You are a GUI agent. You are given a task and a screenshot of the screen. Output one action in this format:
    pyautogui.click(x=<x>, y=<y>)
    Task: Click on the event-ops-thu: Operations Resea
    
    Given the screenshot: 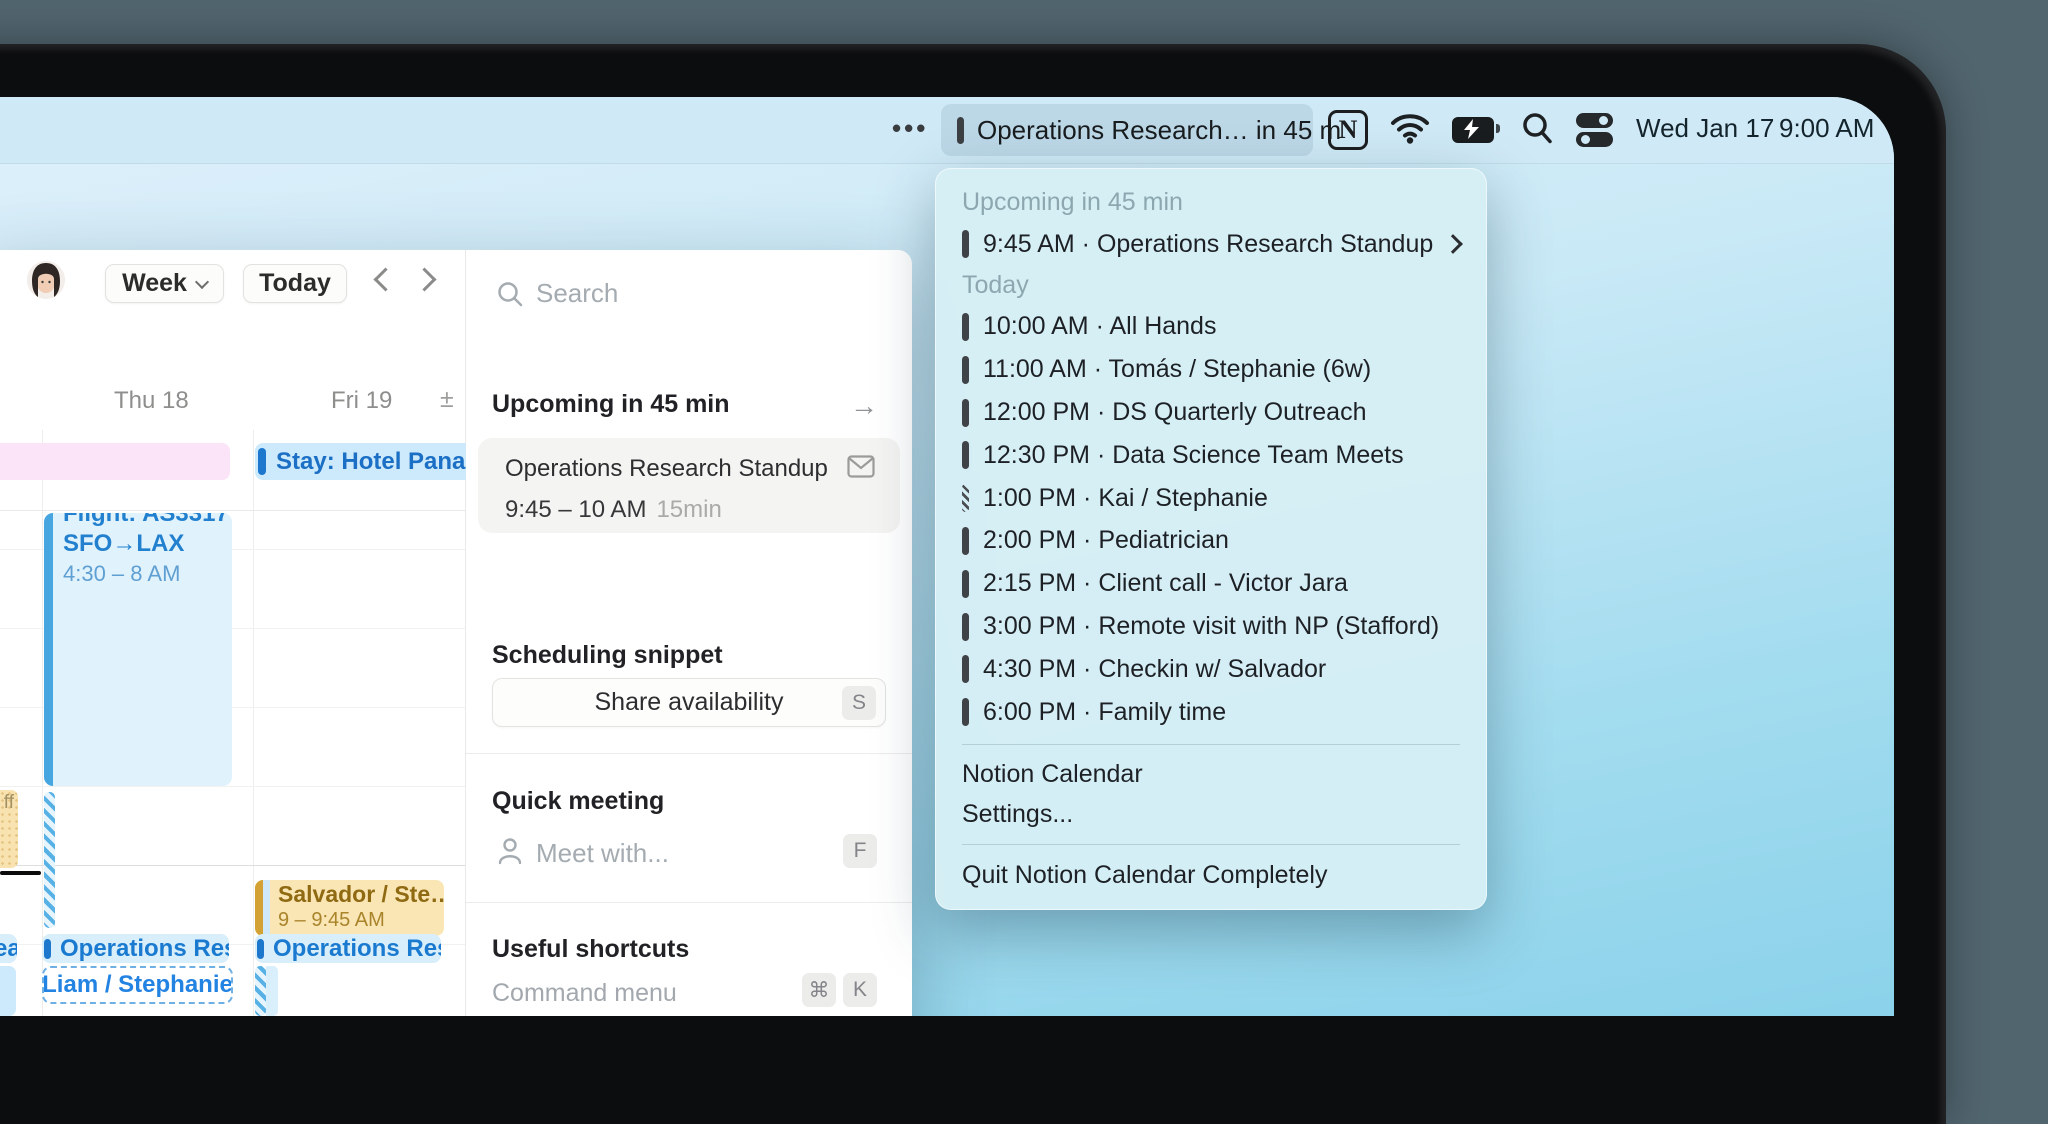 What is the action you would take?
    pyautogui.click(x=135, y=948)
    